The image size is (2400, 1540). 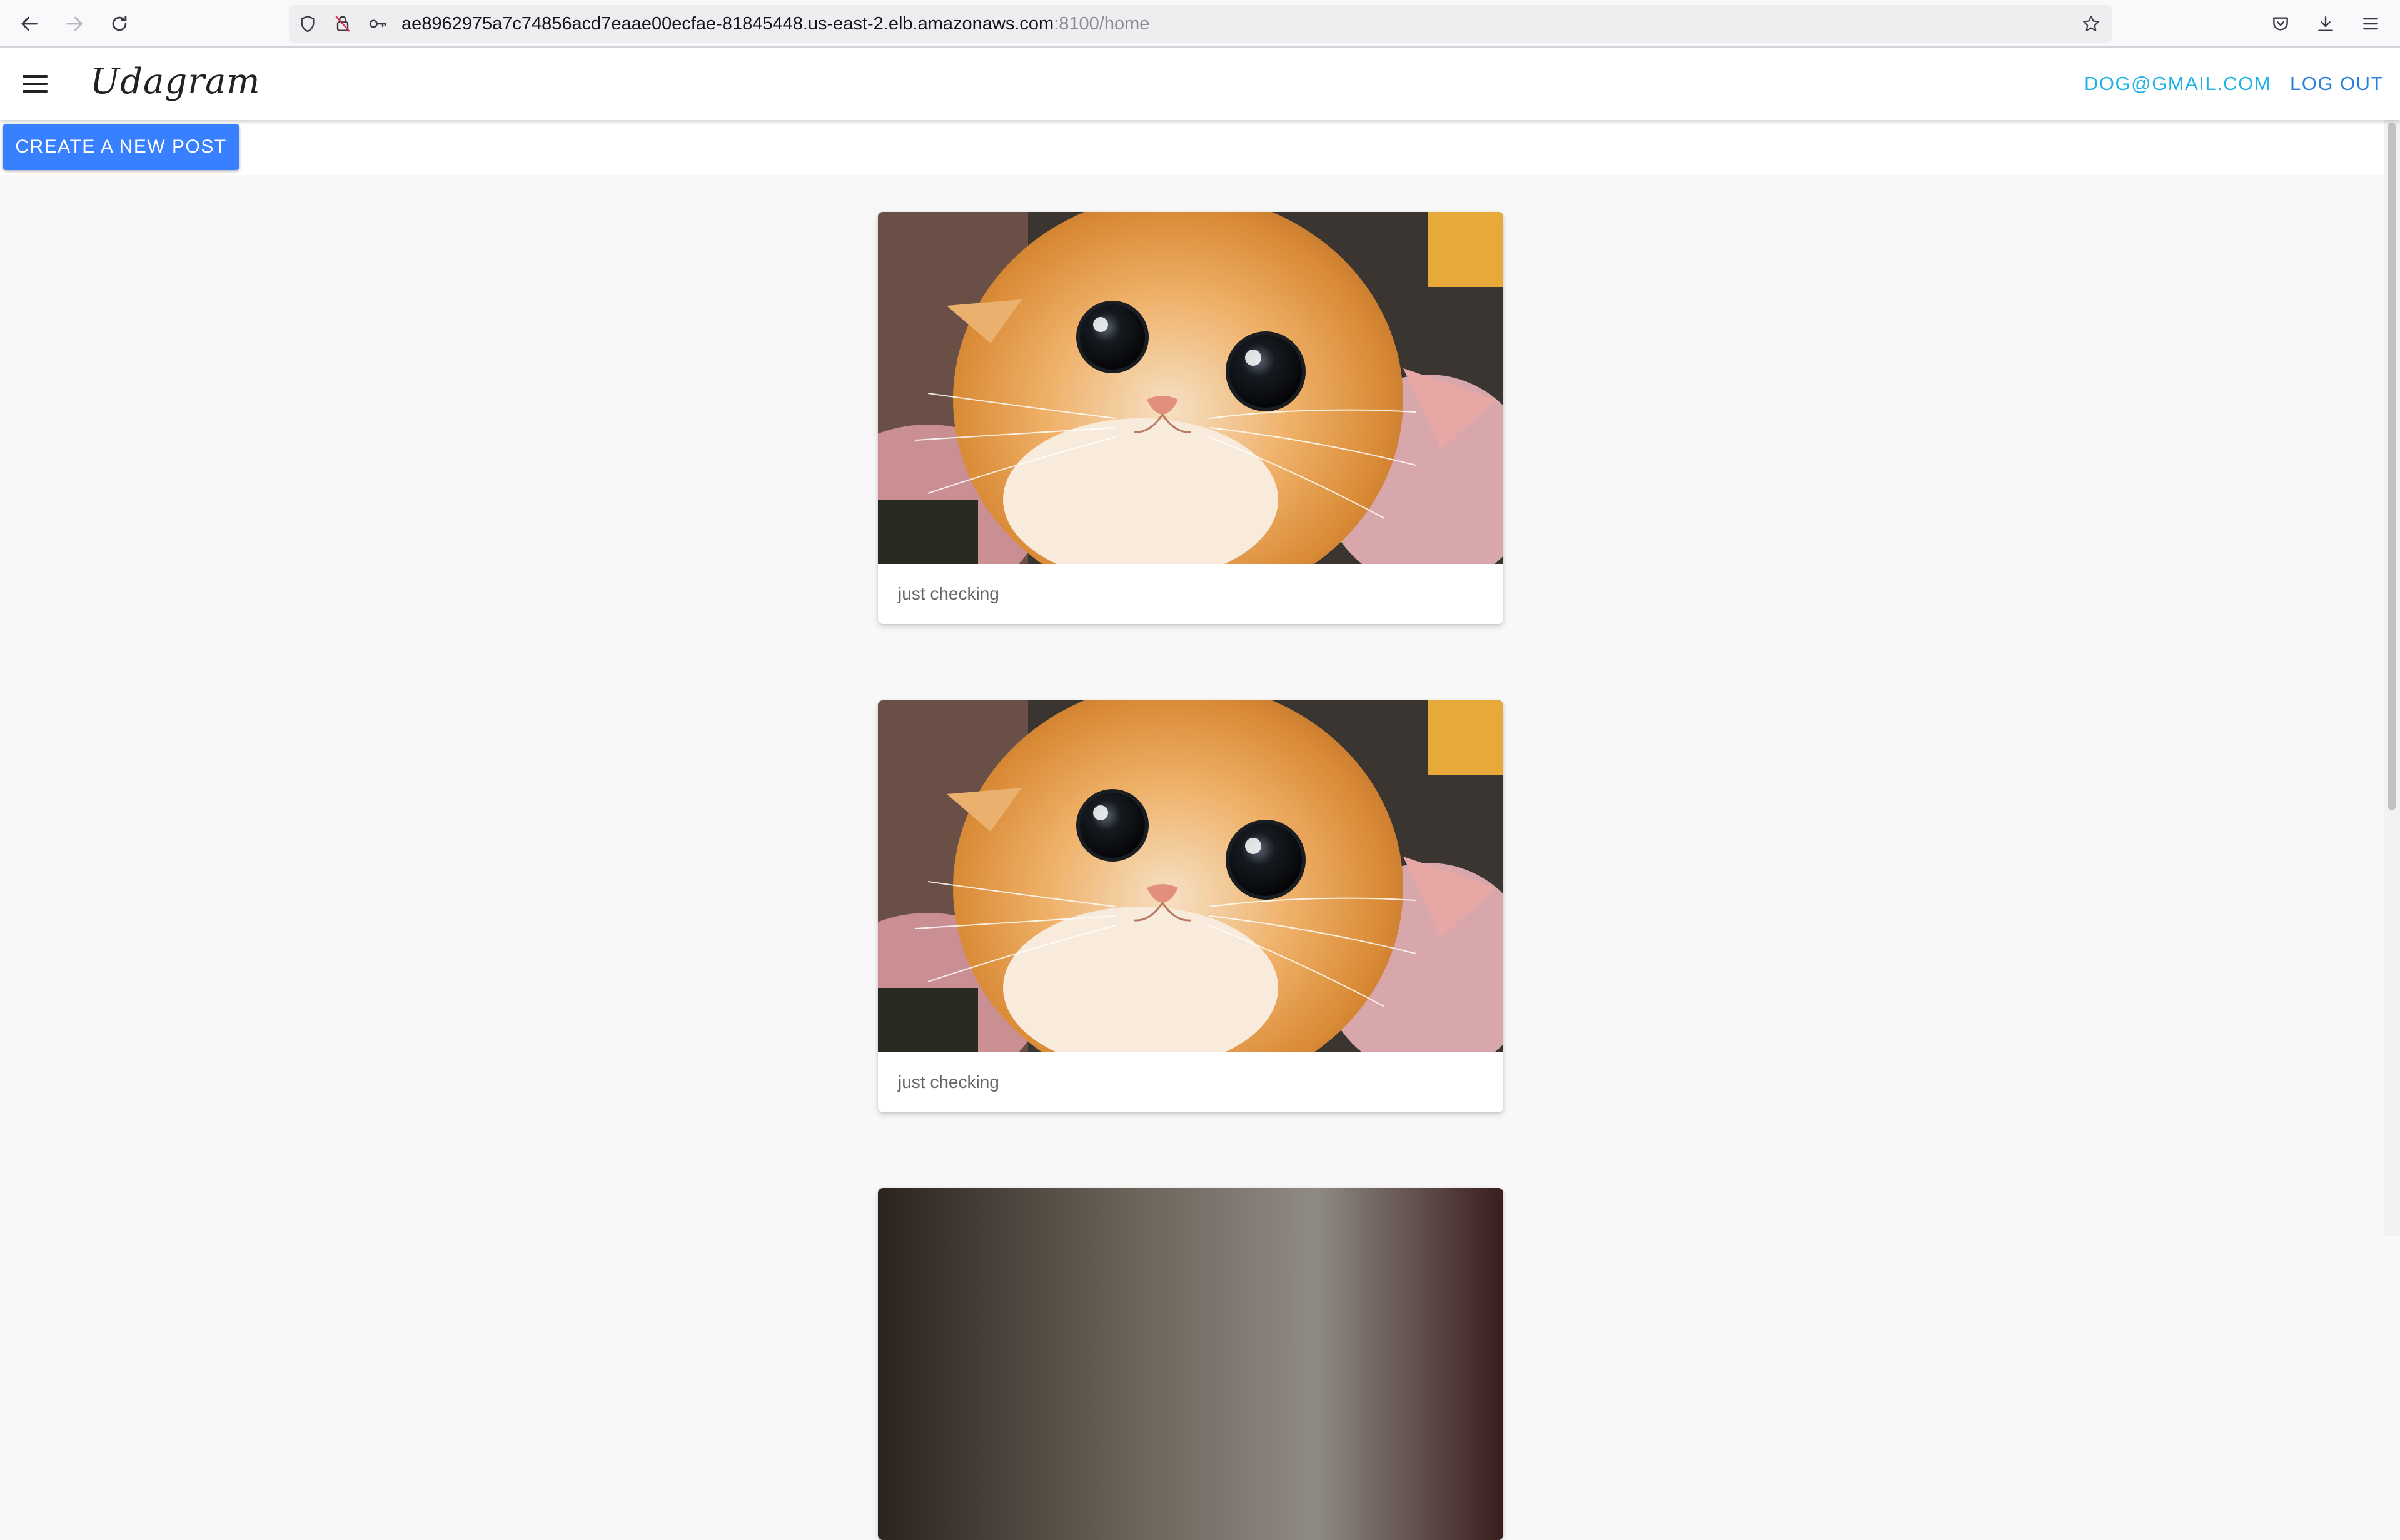 What do you see at coordinates (308, 24) in the screenshot?
I see `shield-icon` at bounding box center [308, 24].